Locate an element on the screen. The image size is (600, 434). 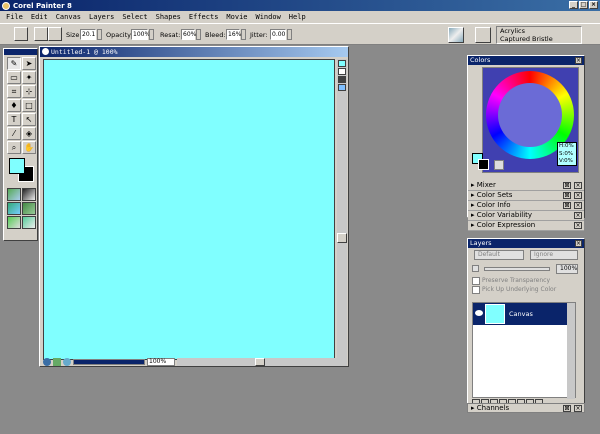
pick-up-color-checkbox: Pick Up Underlying Color is located at coordinates (526, 289).